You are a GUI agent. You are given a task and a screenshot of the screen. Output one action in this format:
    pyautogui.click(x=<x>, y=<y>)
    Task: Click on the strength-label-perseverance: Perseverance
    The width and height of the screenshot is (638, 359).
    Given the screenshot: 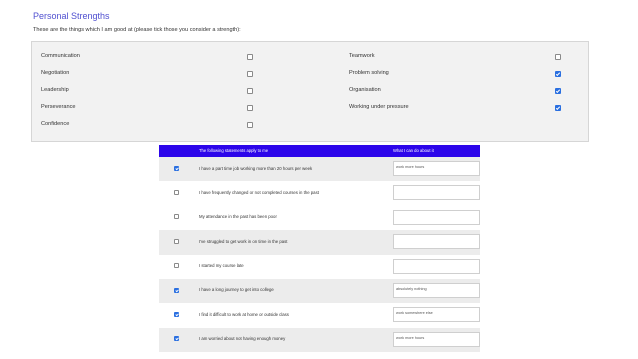 What is the action you would take?
    pyautogui.click(x=58, y=107)
    